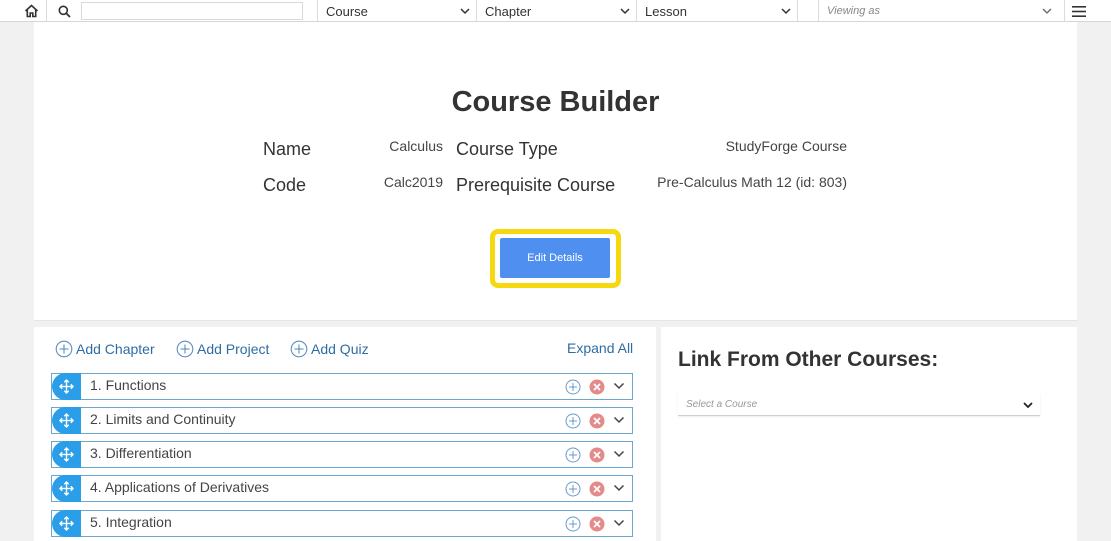 This screenshot has height=541, width=1111. Describe the element at coordinates (131, 522) in the screenshot. I see `chapter-title: 5. Integration` at that location.